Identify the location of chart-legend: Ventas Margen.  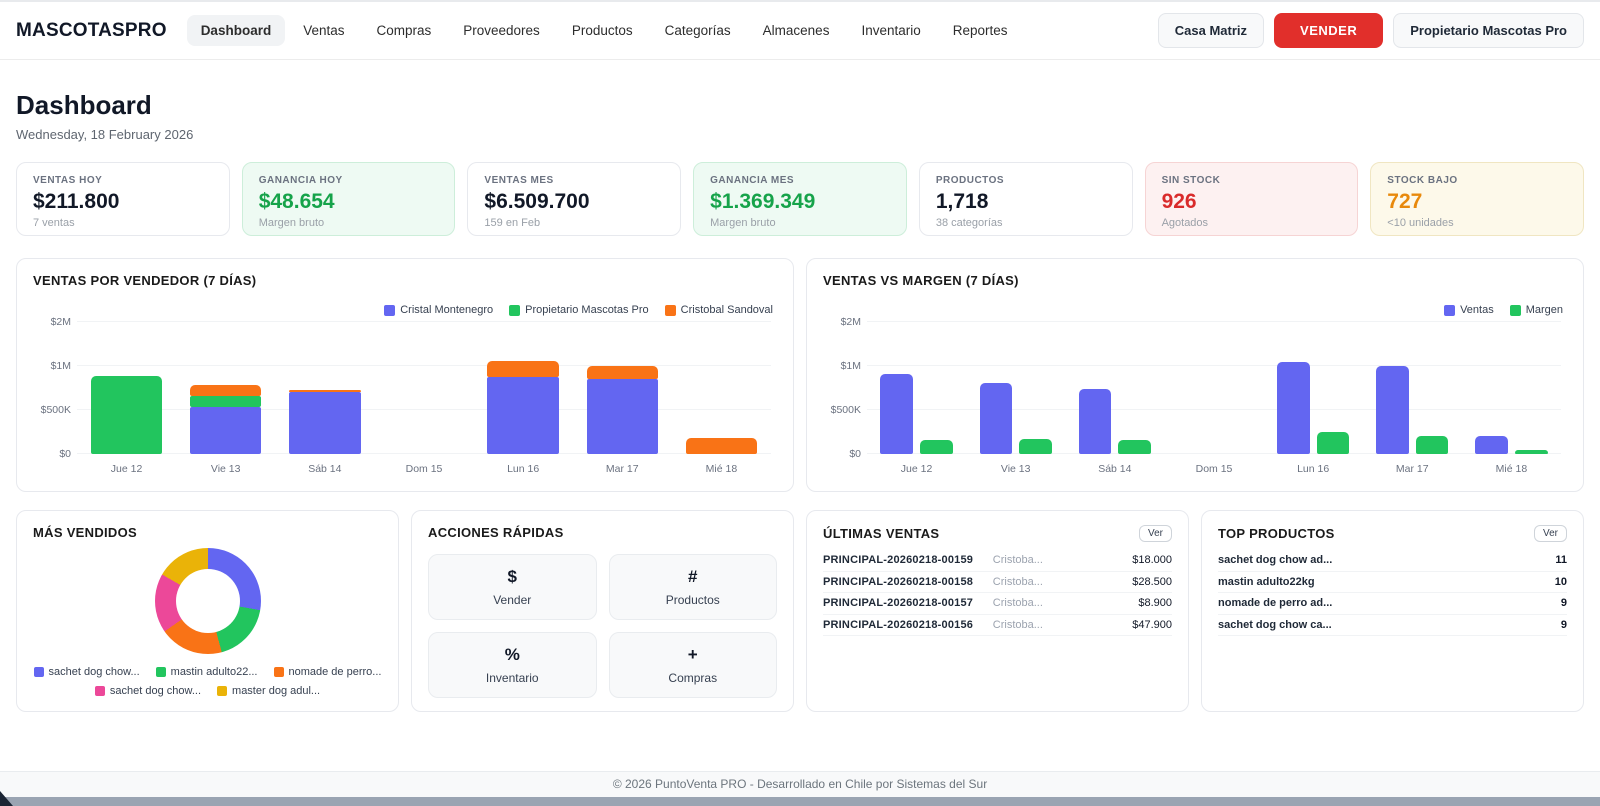
(1193, 310).